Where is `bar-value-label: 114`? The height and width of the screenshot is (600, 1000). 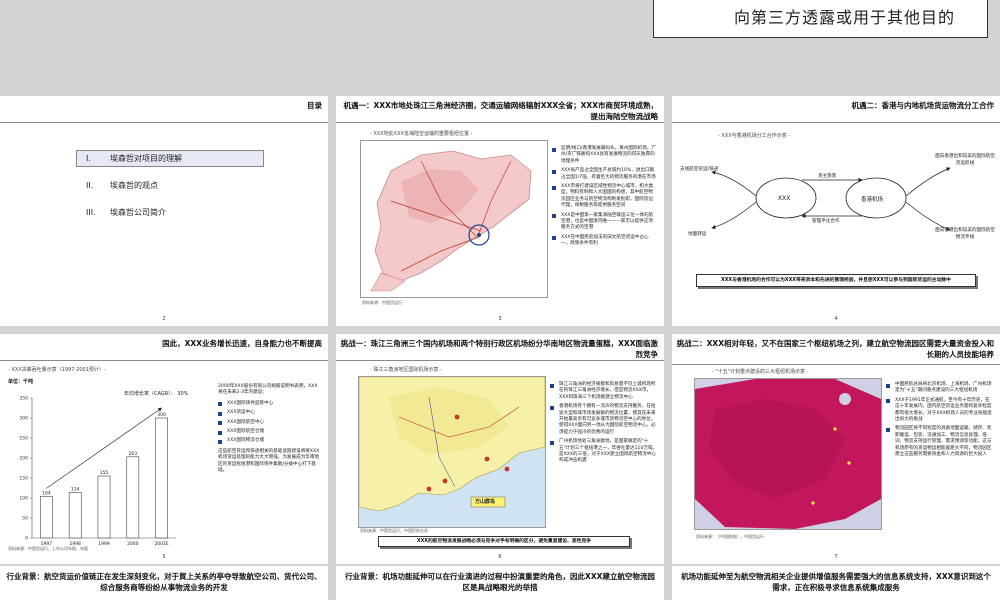
bar-value-label: 114 is located at coordinates (75, 489).